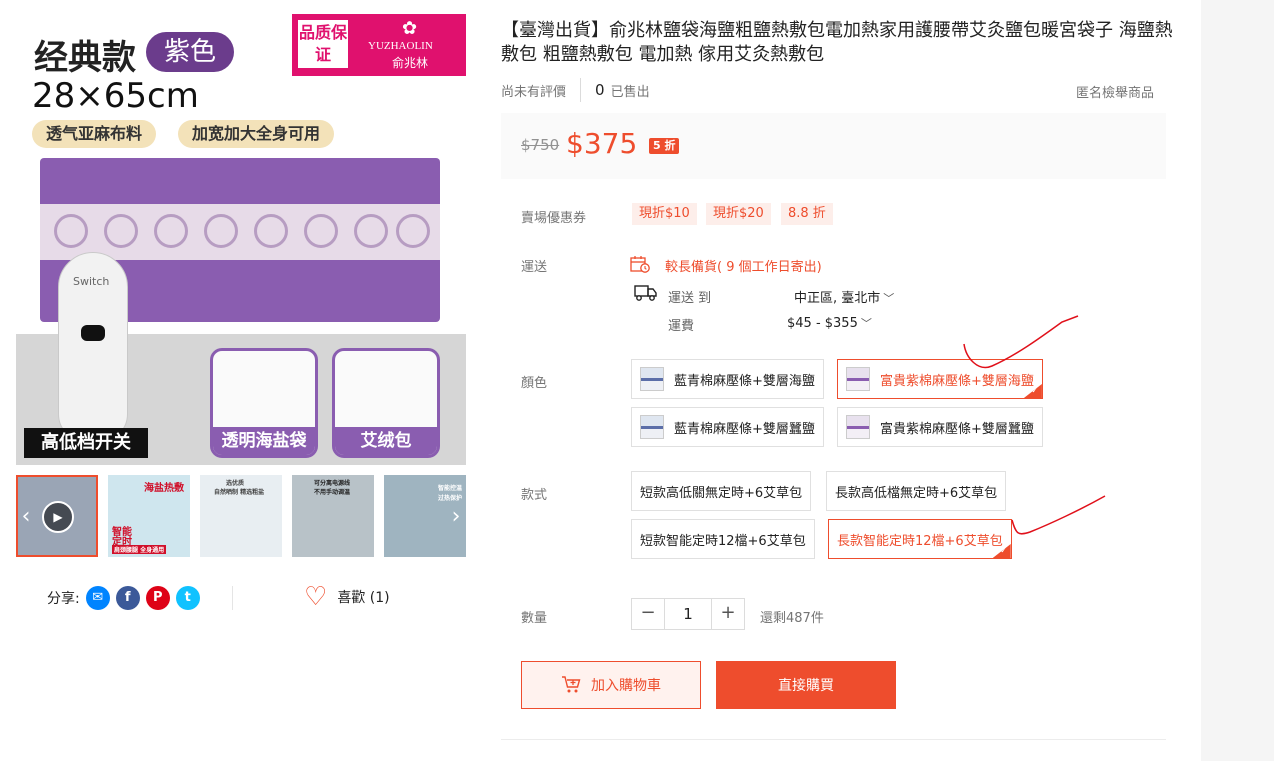 Image resolution: width=1274 pixels, height=761 pixels. Describe the element at coordinates (26, 517) in the screenshot. I see `thumbnail-prev-arrow: ‹` at that location.